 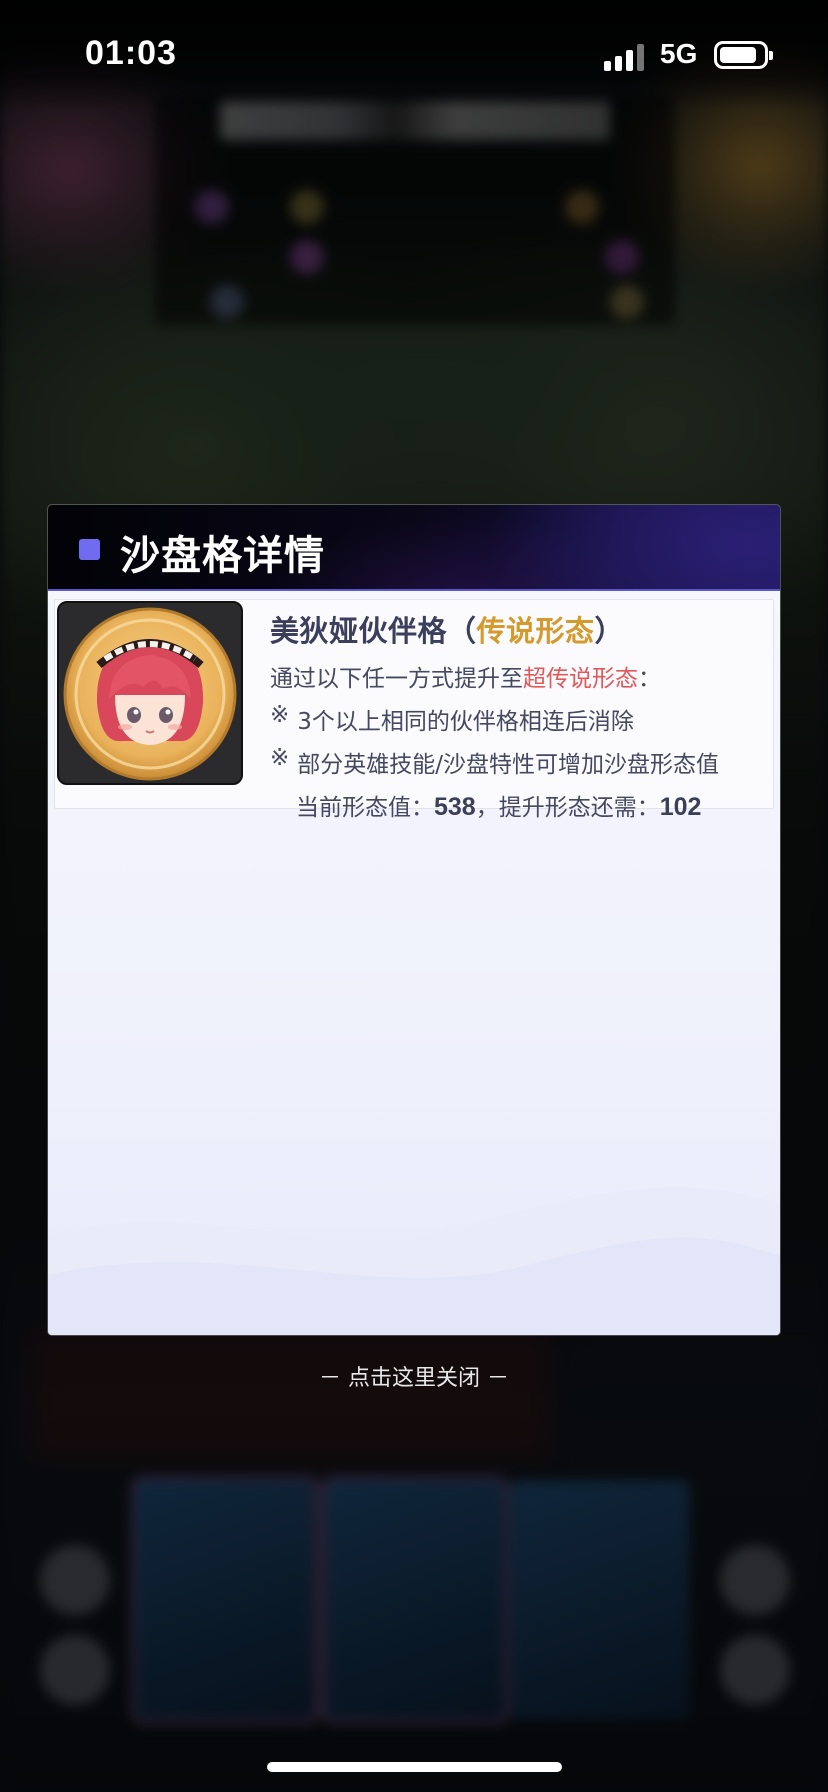 I want to click on paren-close: ）, so click(x=609, y=631).